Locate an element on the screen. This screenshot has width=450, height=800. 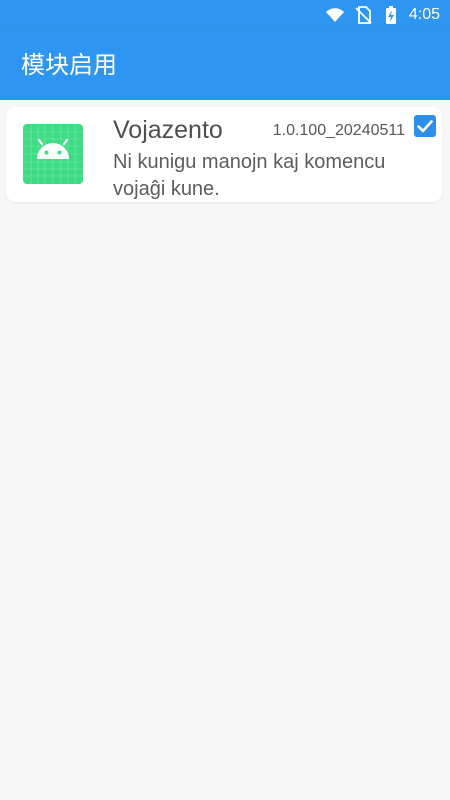
clock-time: 4:05 is located at coordinates (424, 14).